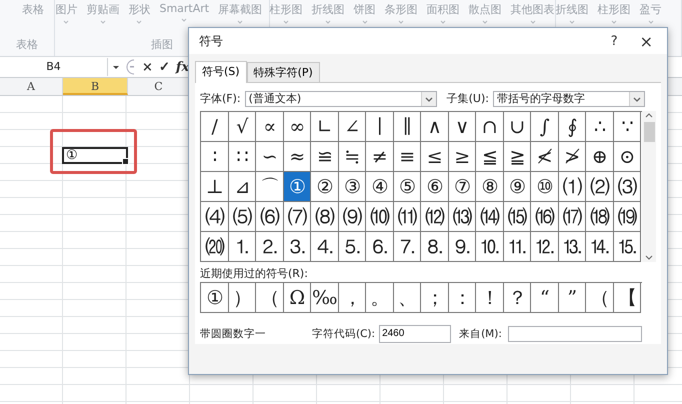 The image size is (682, 404). I want to click on symbol-cell: ⒊, so click(297, 247).